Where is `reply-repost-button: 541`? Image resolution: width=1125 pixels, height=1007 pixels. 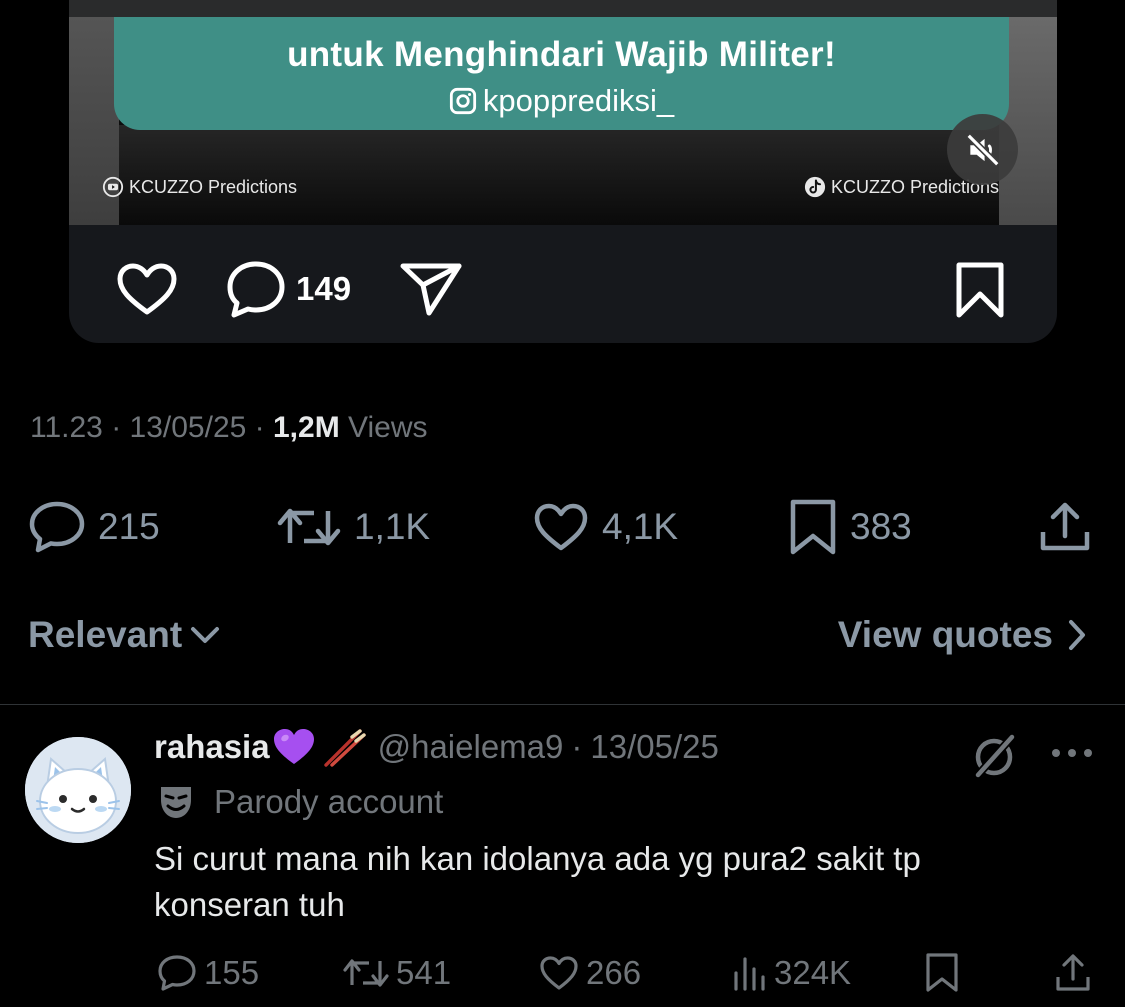
reply-repost-button: 541 is located at coordinates (396, 972).